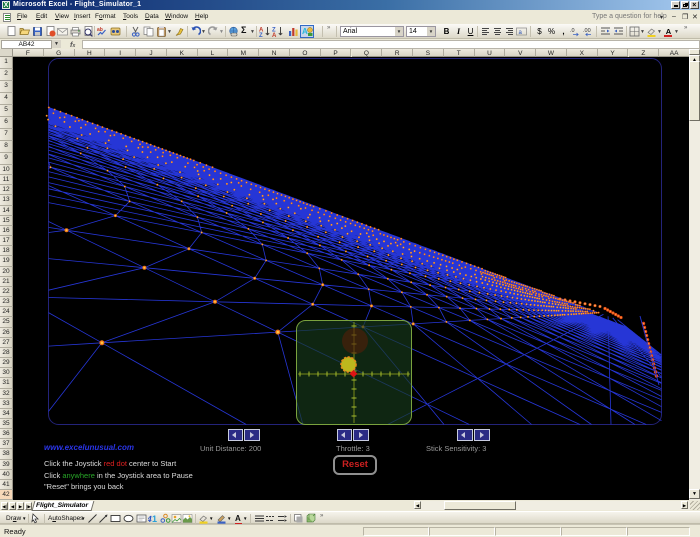 Image resolution: width=700 pixels, height=537 pixels. I want to click on svg-text: 1, so click(154, 519).